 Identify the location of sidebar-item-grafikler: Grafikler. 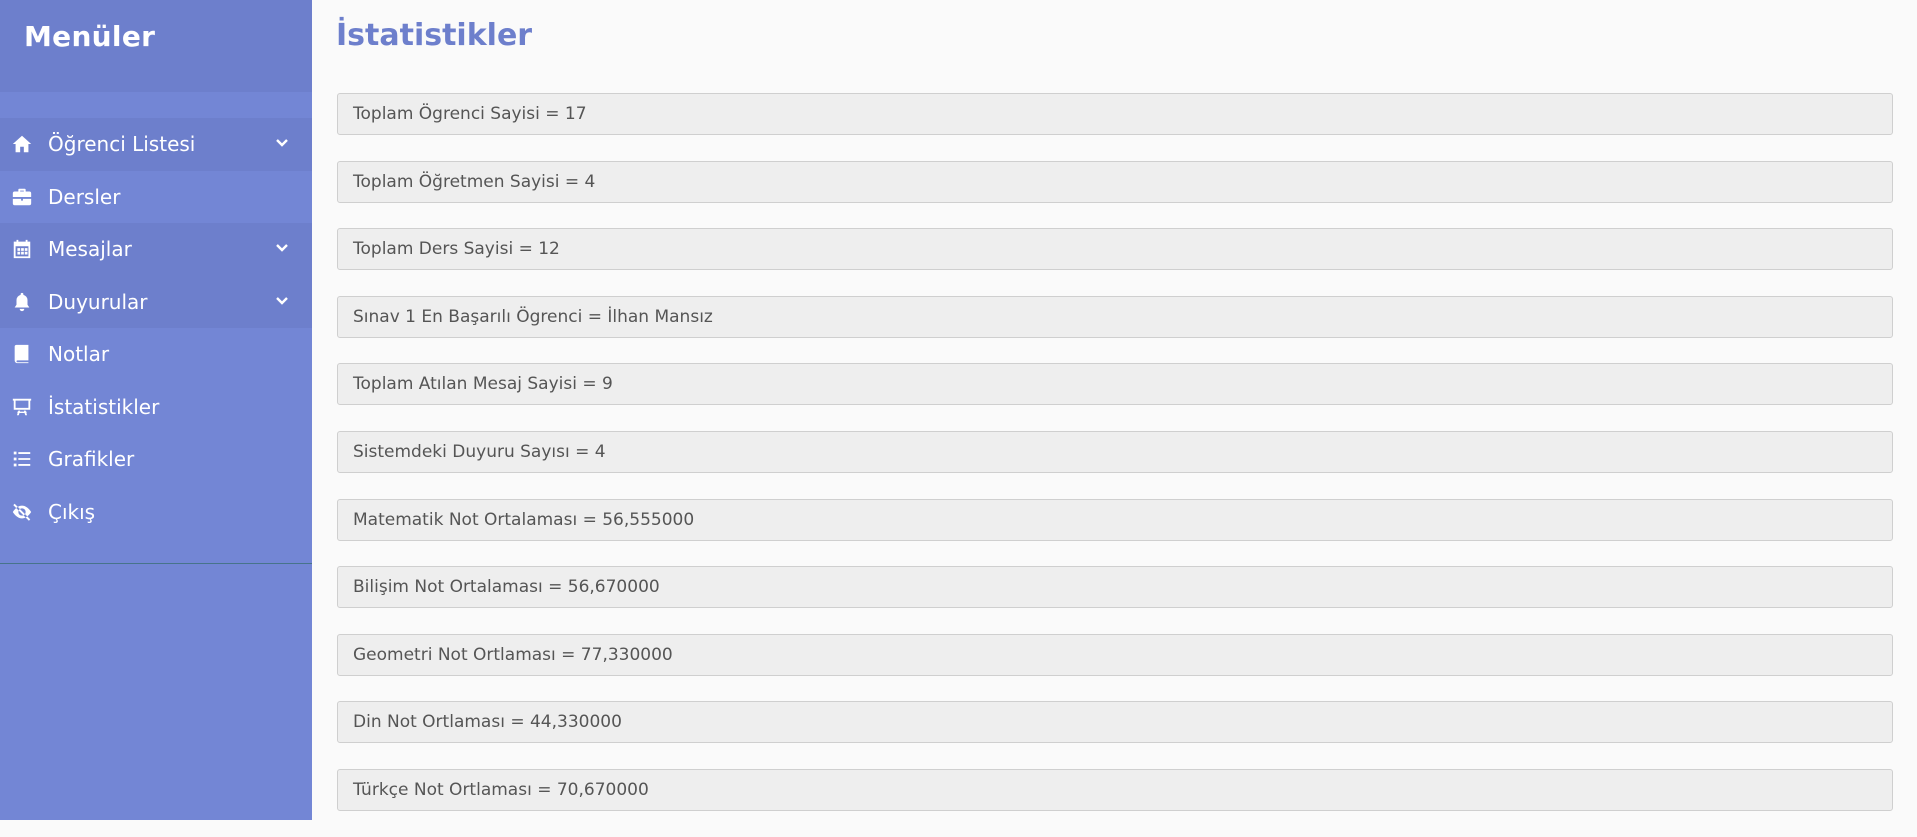
(156, 459).